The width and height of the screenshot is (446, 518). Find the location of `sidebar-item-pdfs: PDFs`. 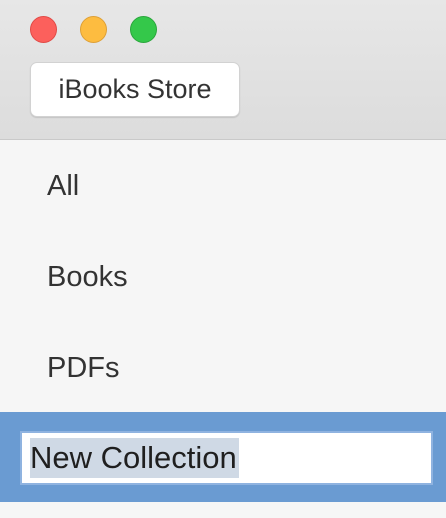

sidebar-item-pdfs: PDFs is located at coordinates (83, 368).